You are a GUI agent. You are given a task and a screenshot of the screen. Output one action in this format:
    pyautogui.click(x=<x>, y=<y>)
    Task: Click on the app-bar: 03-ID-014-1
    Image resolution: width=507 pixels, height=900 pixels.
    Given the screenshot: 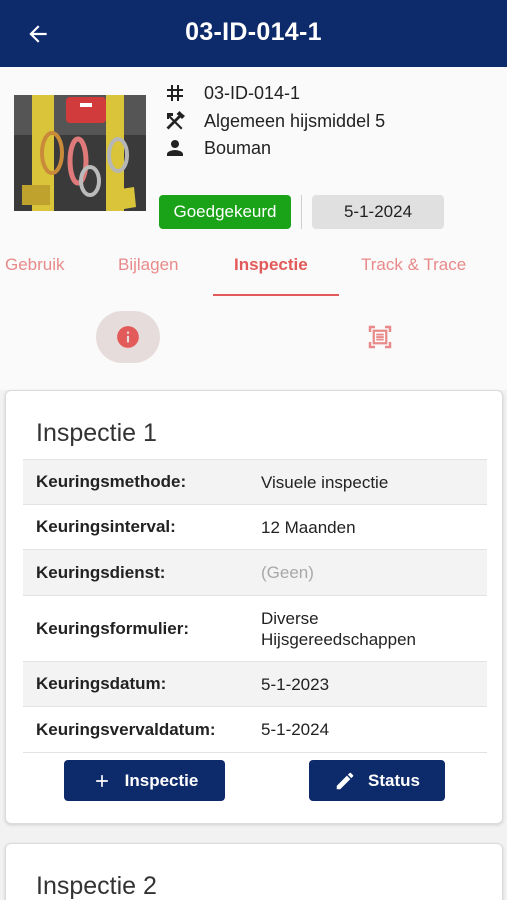 What is the action you would take?
    pyautogui.click(x=253, y=33)
    